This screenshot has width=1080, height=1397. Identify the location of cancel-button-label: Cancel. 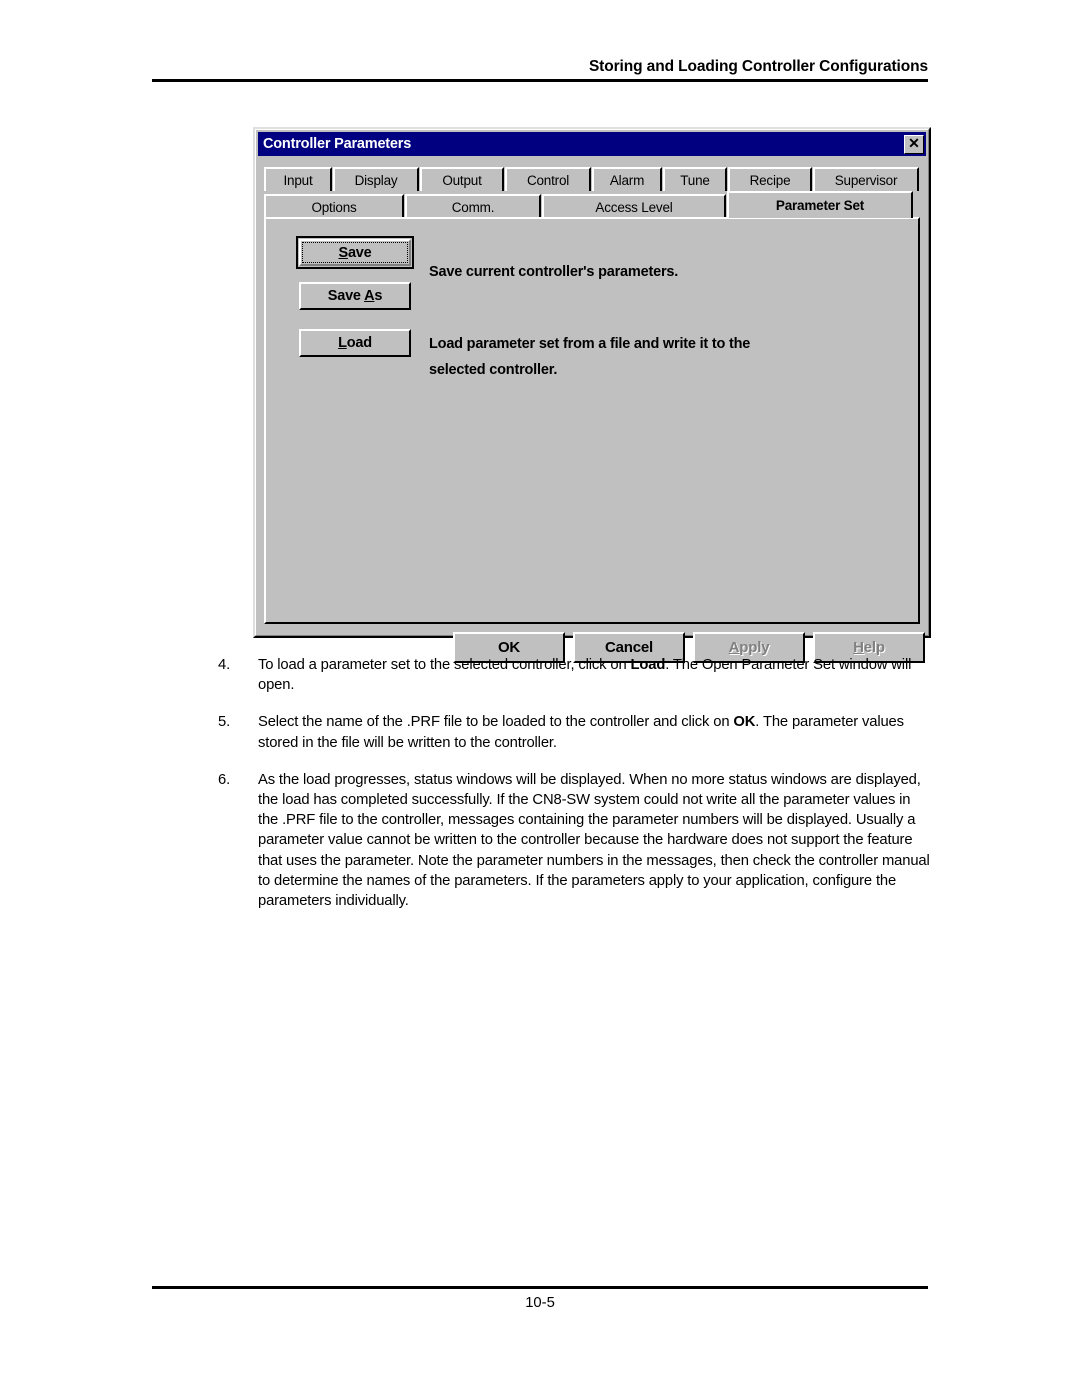
(629, 647).